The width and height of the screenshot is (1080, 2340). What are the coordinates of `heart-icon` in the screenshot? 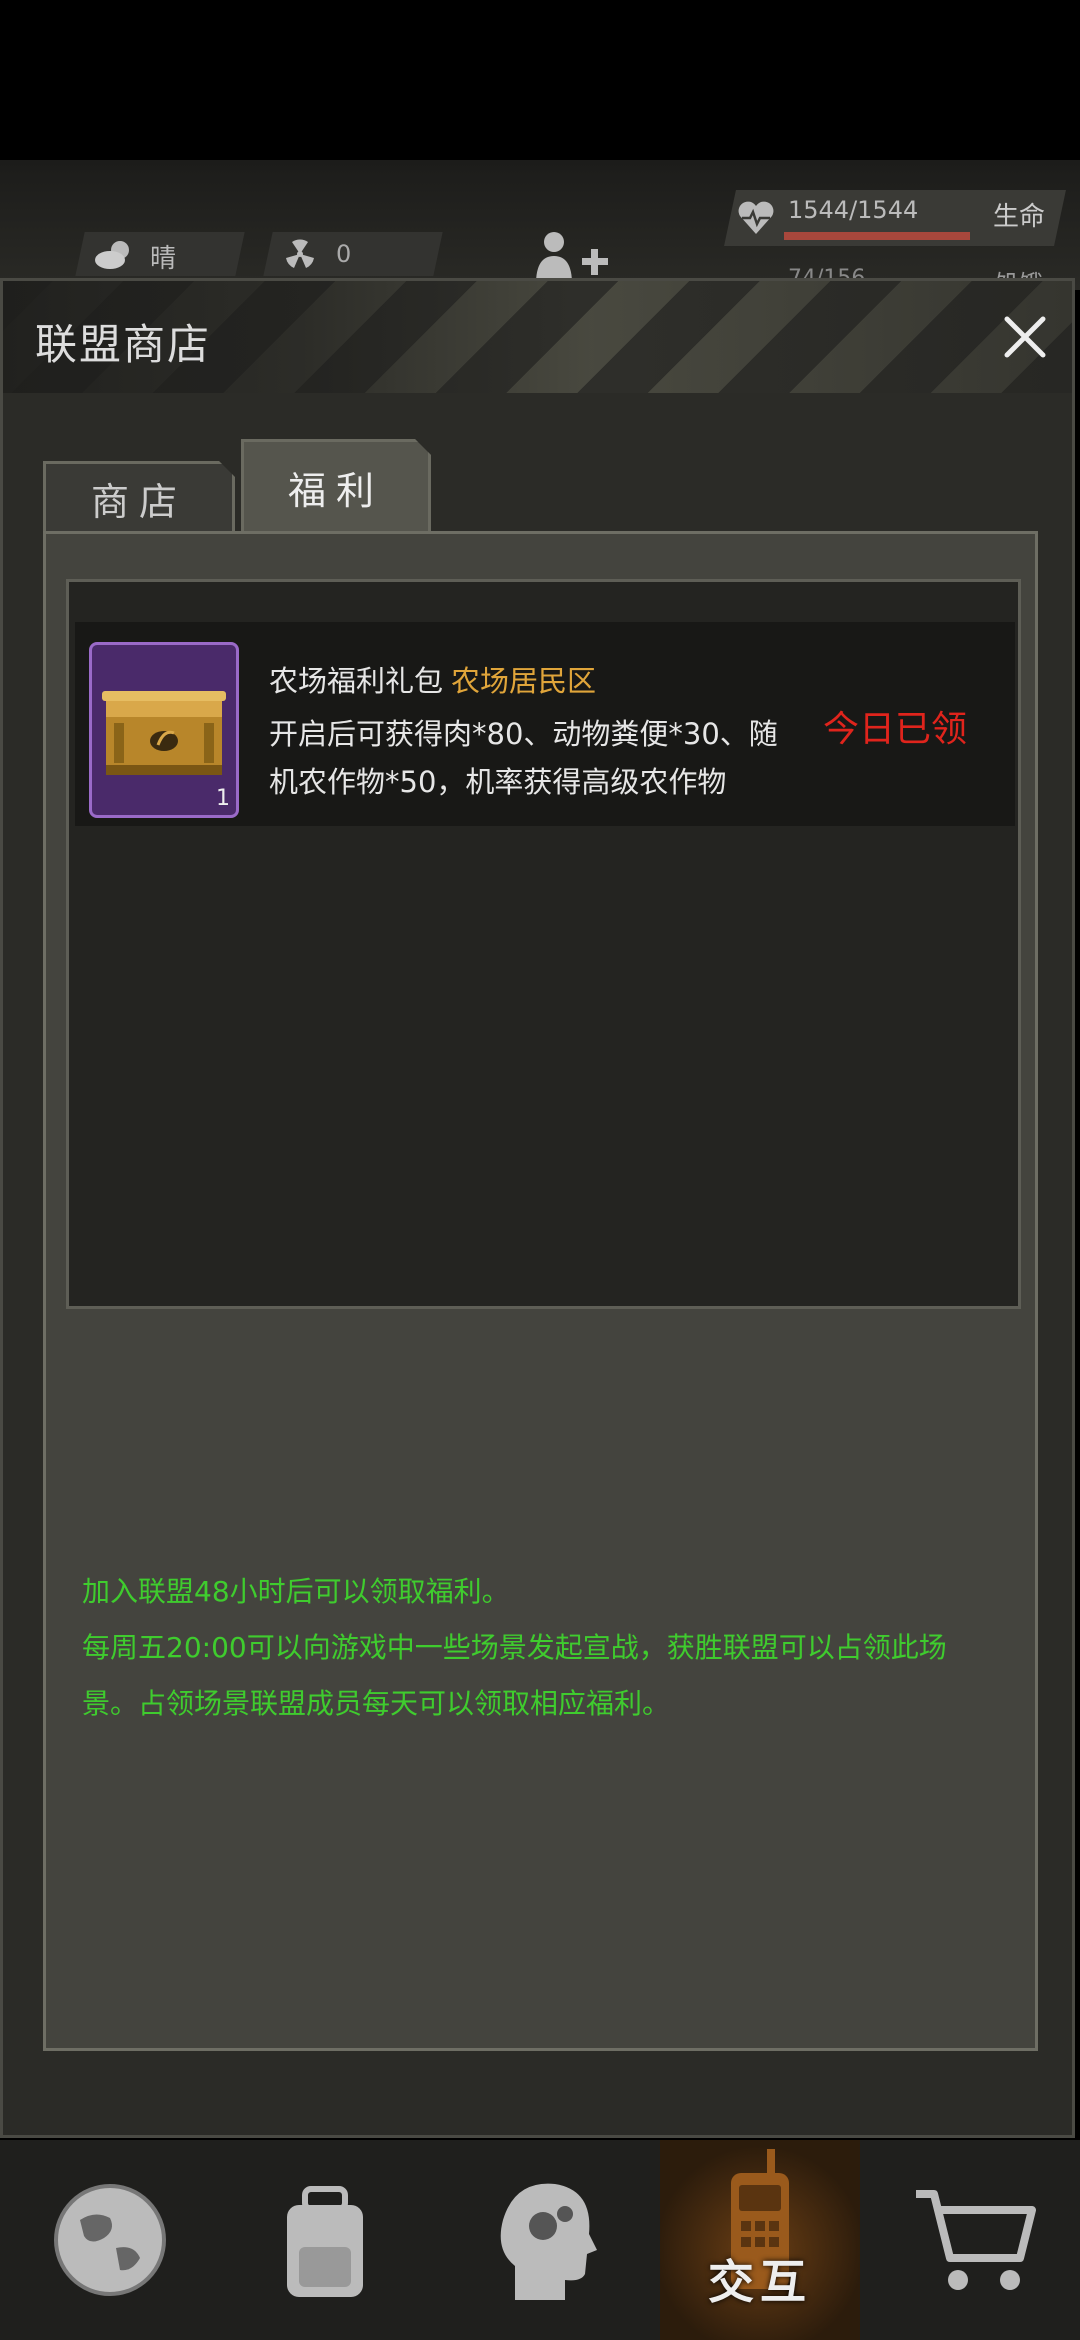 It's located at (756, 217).